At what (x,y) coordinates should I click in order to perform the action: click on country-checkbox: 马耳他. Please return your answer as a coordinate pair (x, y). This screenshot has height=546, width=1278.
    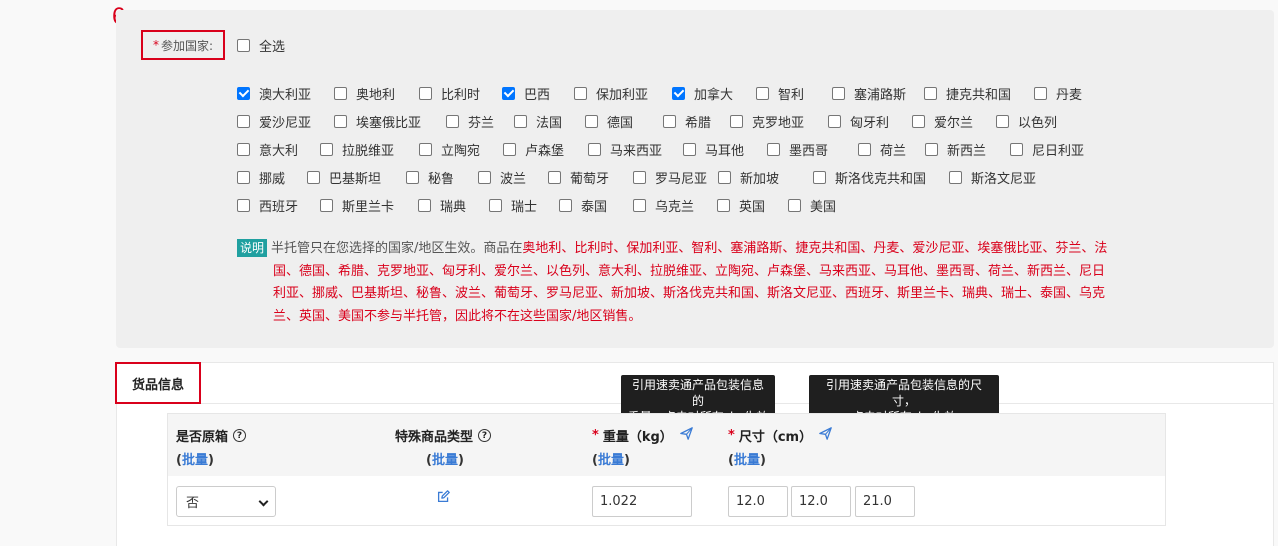
    Looking at the image, I should click on (713, 149).